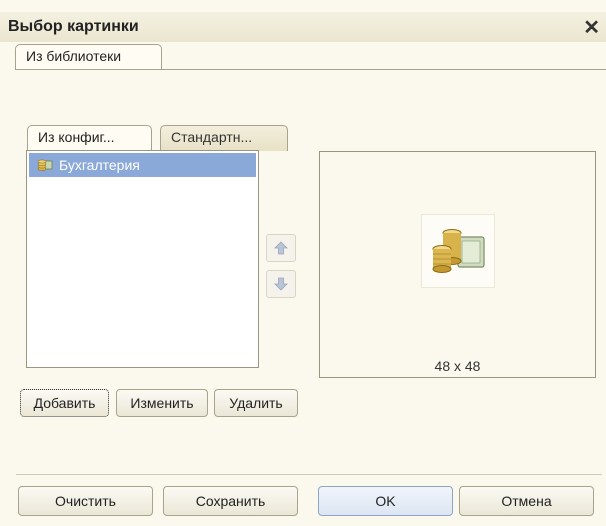 Image resolution: width=606 pixels, height=526 pixels. Describe the element at coordinates (256, 403) in the screenshot. I see `delete-button: Удалить` at that location.